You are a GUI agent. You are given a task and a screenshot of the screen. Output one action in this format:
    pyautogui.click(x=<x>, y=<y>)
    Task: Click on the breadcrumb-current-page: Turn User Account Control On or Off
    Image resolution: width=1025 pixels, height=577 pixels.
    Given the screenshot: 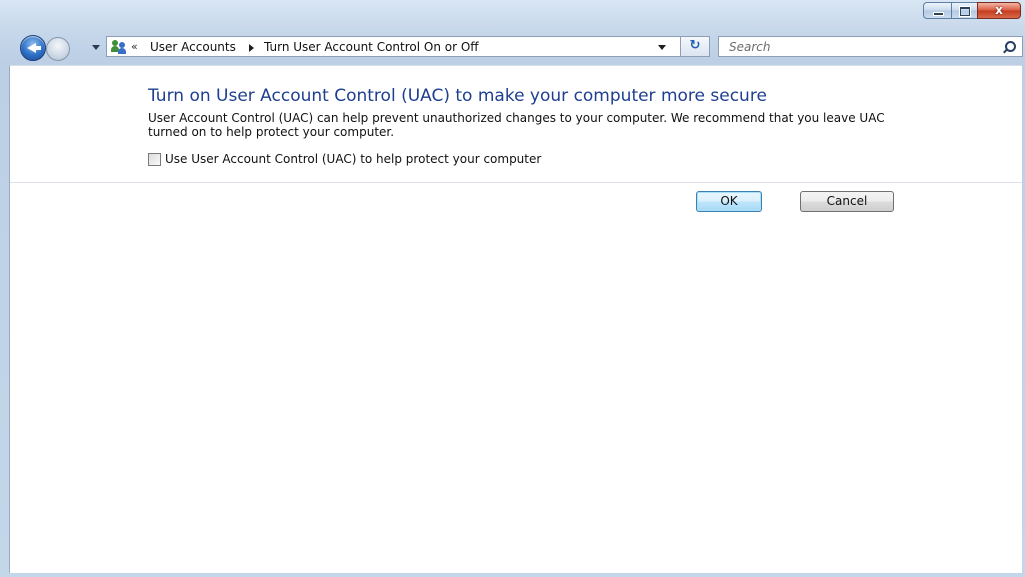 What is the action you would take?
    pyautogui.click(x=371, y=47)
    